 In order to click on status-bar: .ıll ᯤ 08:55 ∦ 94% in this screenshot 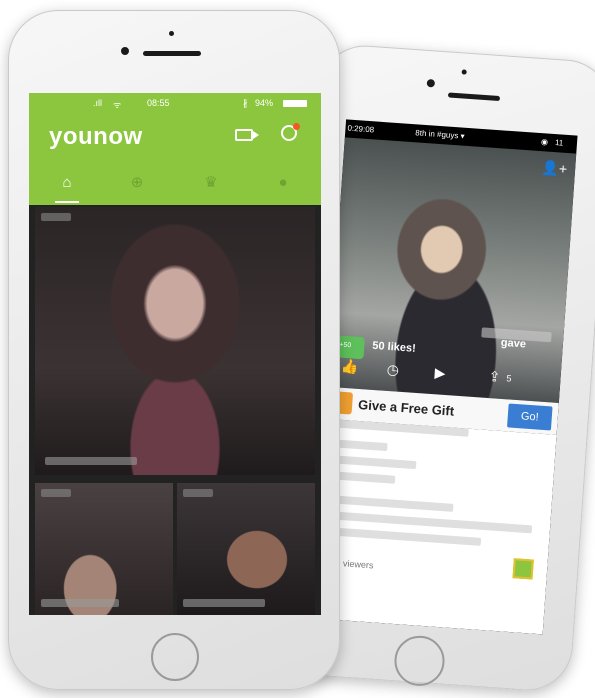, I will do `click(175, 103)`.